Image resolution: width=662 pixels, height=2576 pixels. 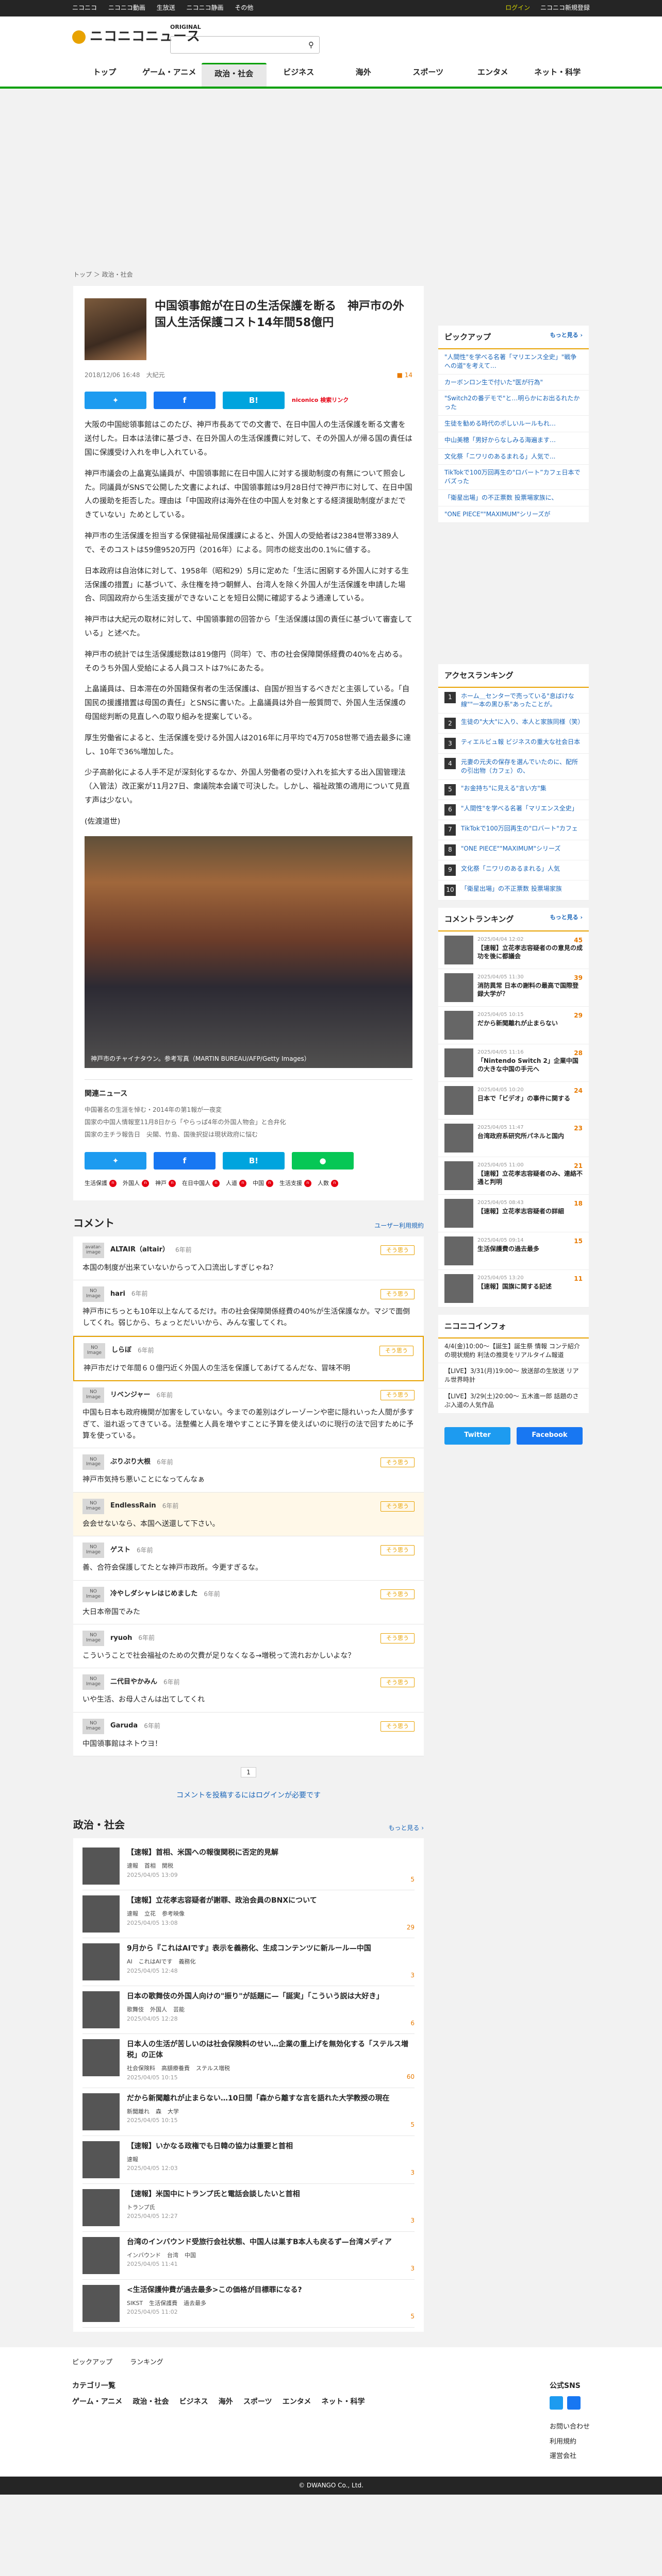 I want to click on rank-title: "お金持ち"に見える"言い方"集, so click(x=504, y=788).